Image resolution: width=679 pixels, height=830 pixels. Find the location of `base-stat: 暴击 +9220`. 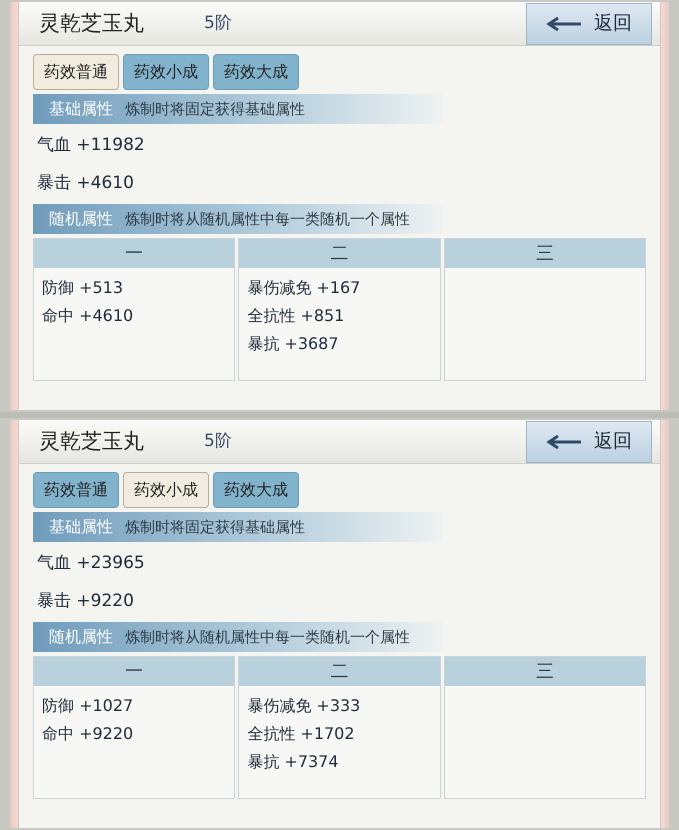

base-stat: 暴击 +9220 is located at coordinates (86, 601).